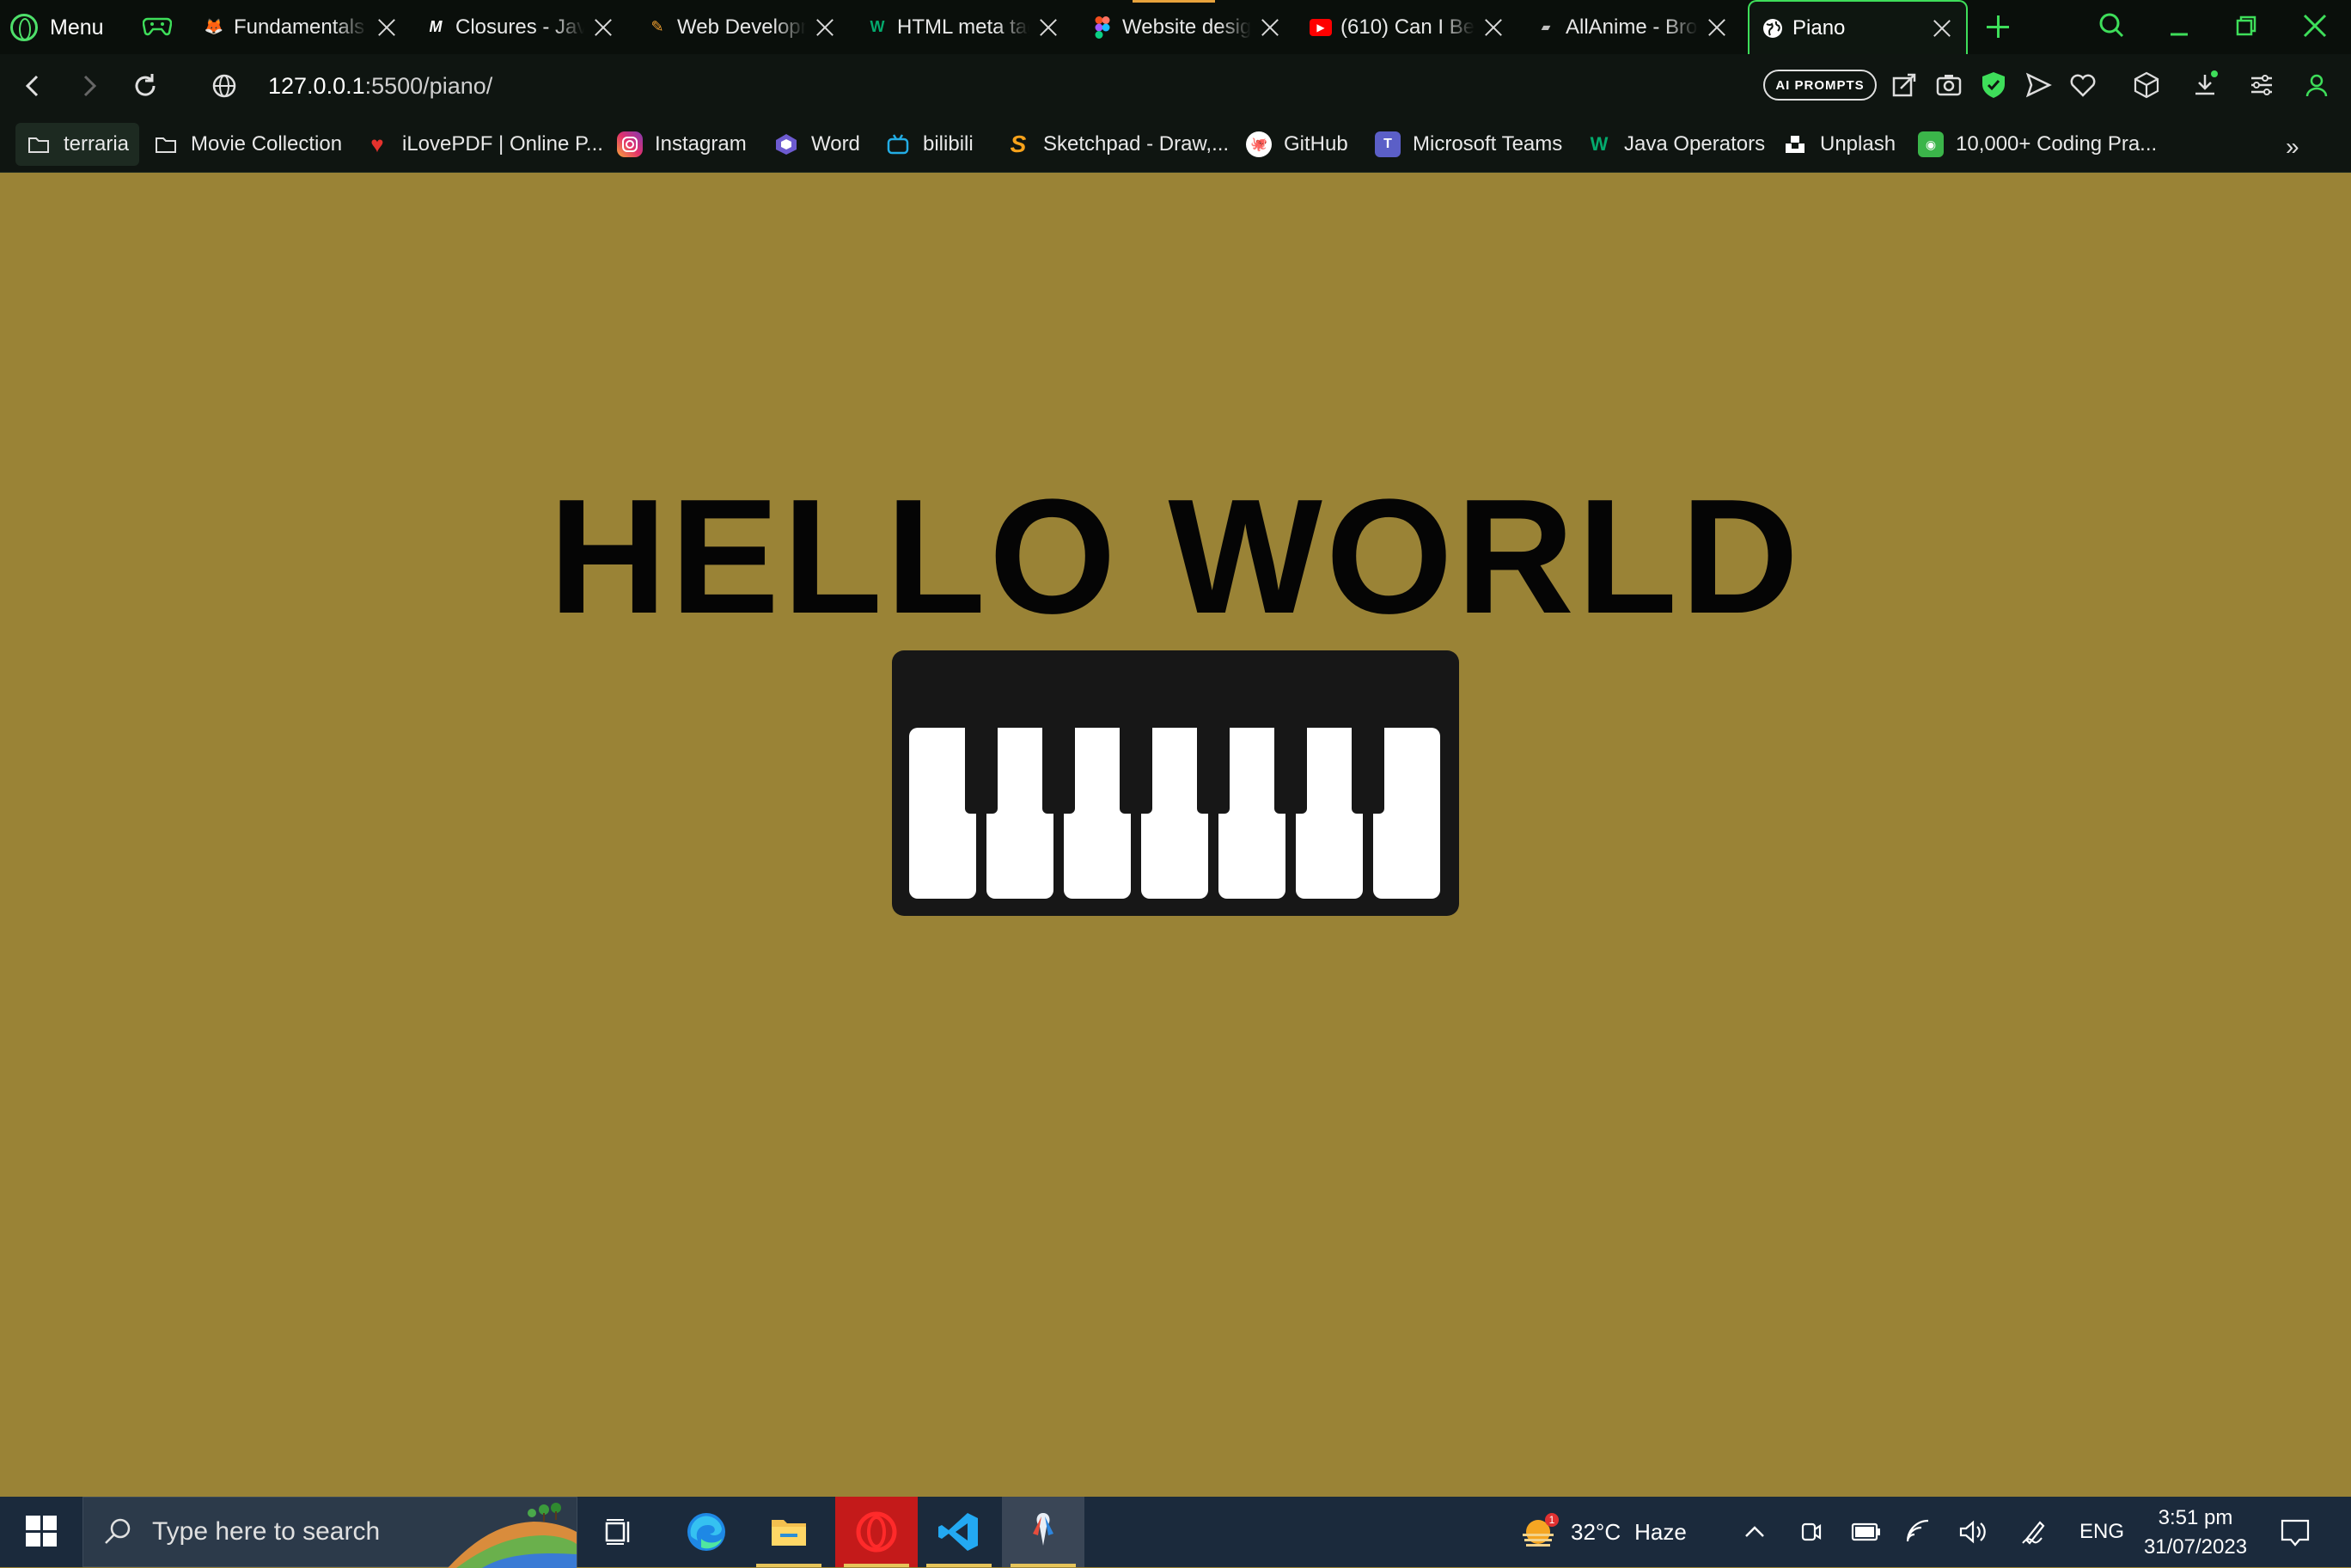 The height and width of the screenshot is (1568, 2351). What do you see at coordinates (963, 27) in the screenshot?
I see `tab-html-meta: W HTML meta tag` at bounding box center [963, 27].